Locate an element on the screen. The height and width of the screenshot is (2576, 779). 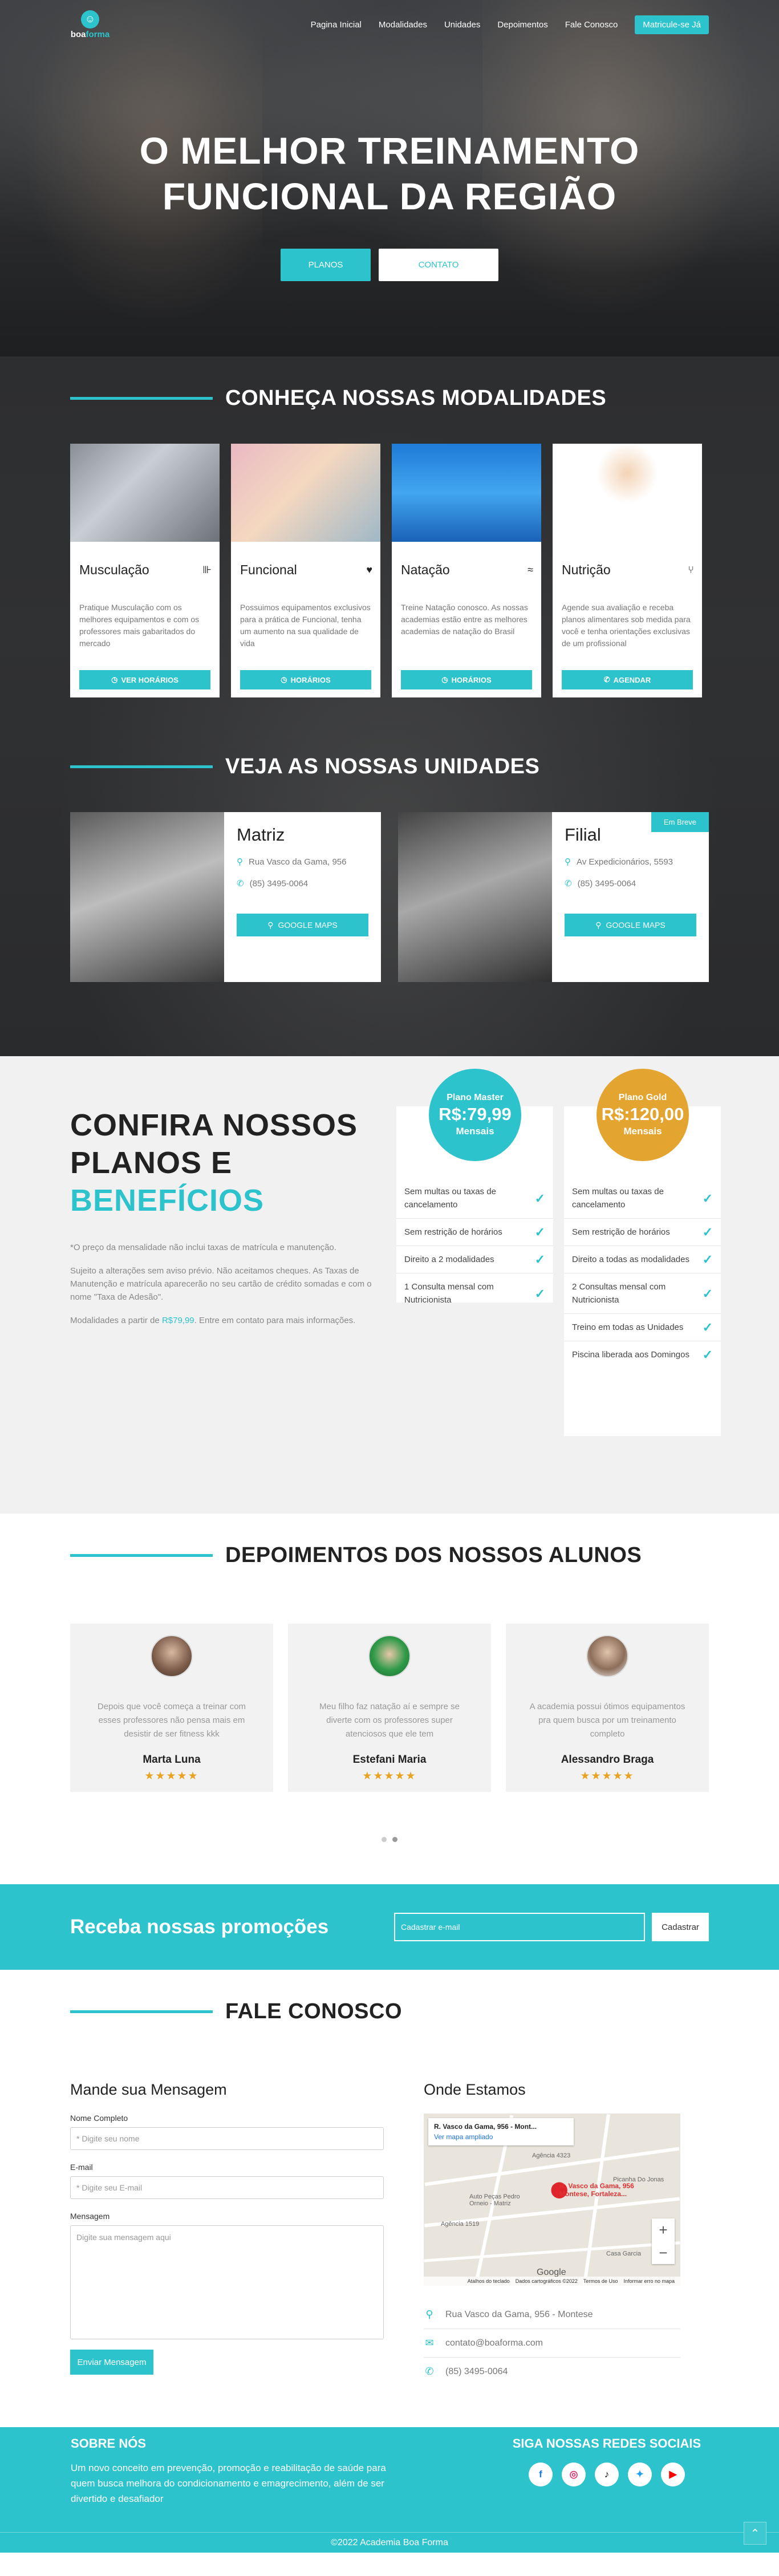
plan-feature: Treino em todas as Unidades ✓ is located at coordinates (642, 1327).